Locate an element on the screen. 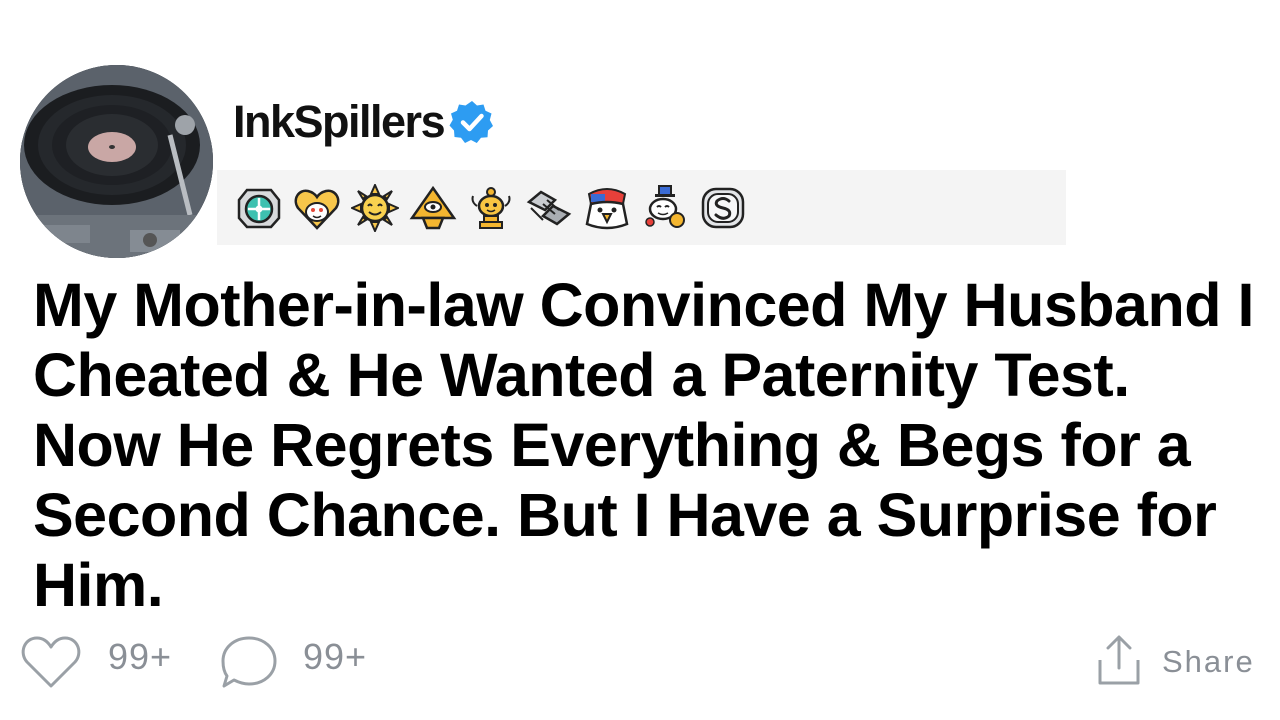 Image resolution: width=1280 pixels, height=720 pixels. awards-bar is located at coordinates (641, 207).